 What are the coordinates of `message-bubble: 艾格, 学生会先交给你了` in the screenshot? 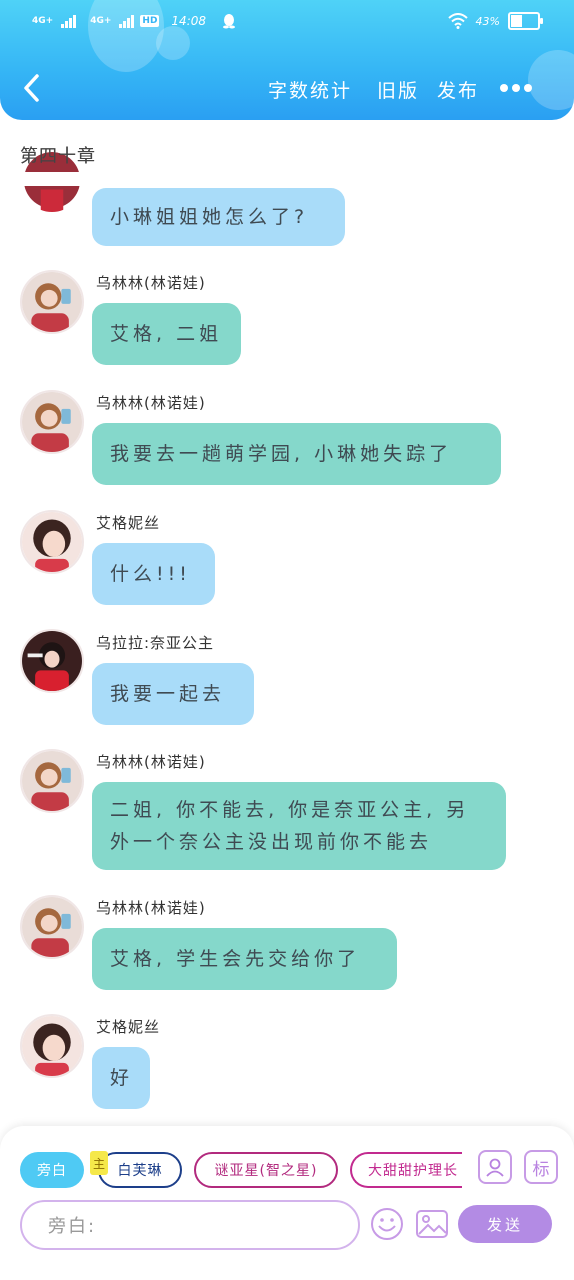 It's located at (244, 959).